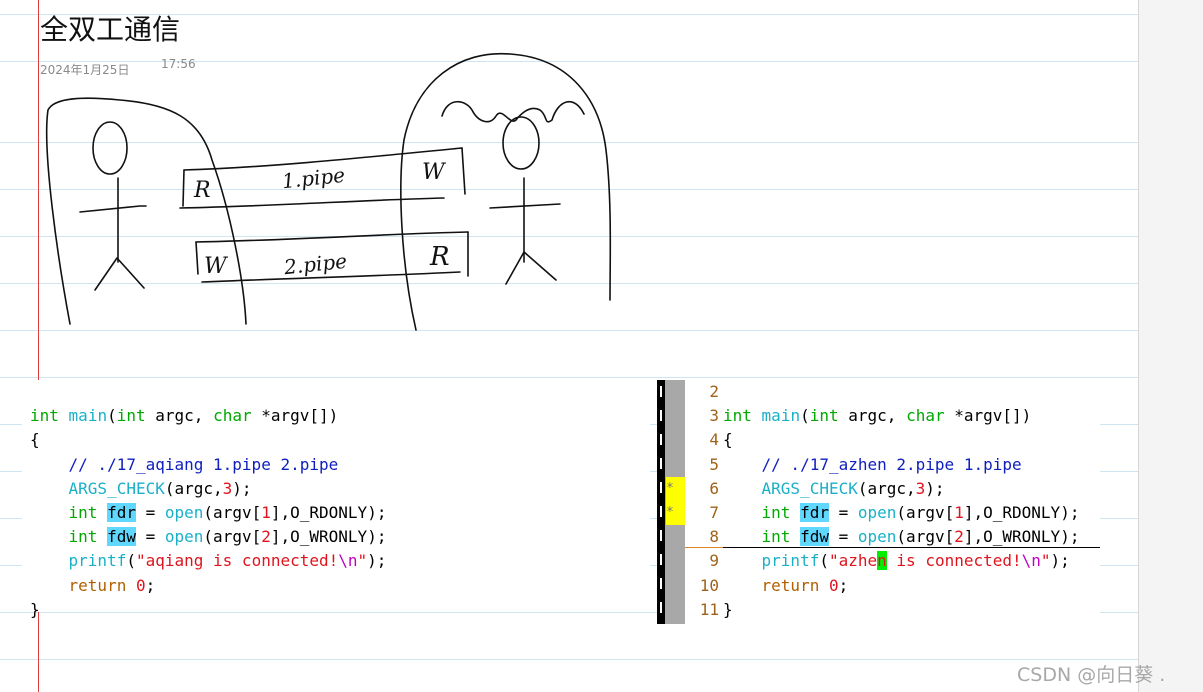 The height and width of the screenshot is (692, 1203). Describe the element at coordinates (702, 501) in the screenshot. I see `line-numbers: 2 3 4 5 6 7 8 9 10 11` at that location.